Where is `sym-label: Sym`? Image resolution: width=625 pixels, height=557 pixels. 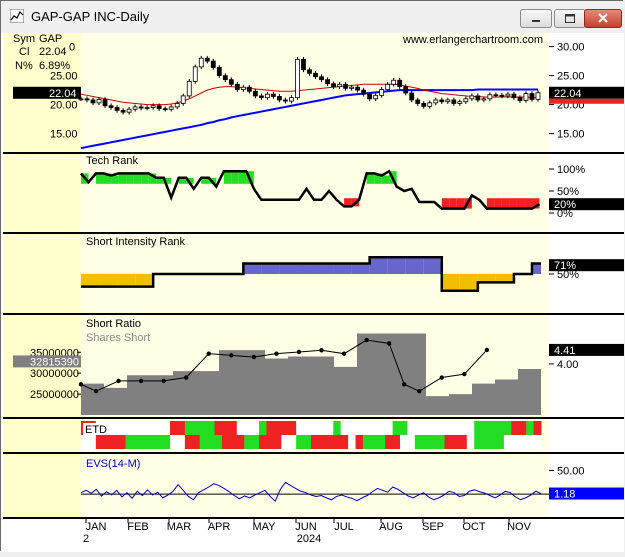 sym-label: Sym is located at coordinates (24, 39).